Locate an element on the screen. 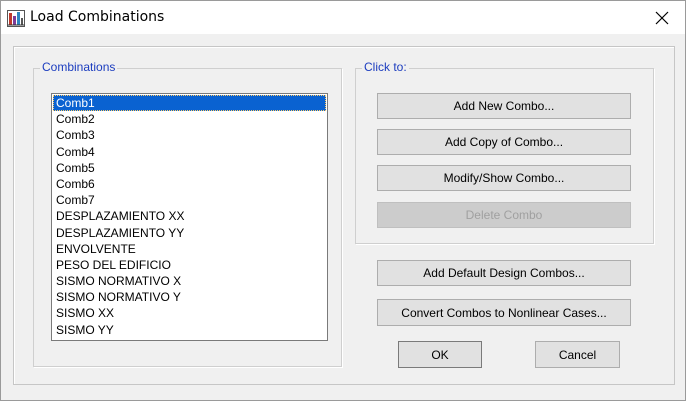 The height and width of the screenshot is (401, 687). combinations-legend: Combinations is located at coordinates (79, 67).